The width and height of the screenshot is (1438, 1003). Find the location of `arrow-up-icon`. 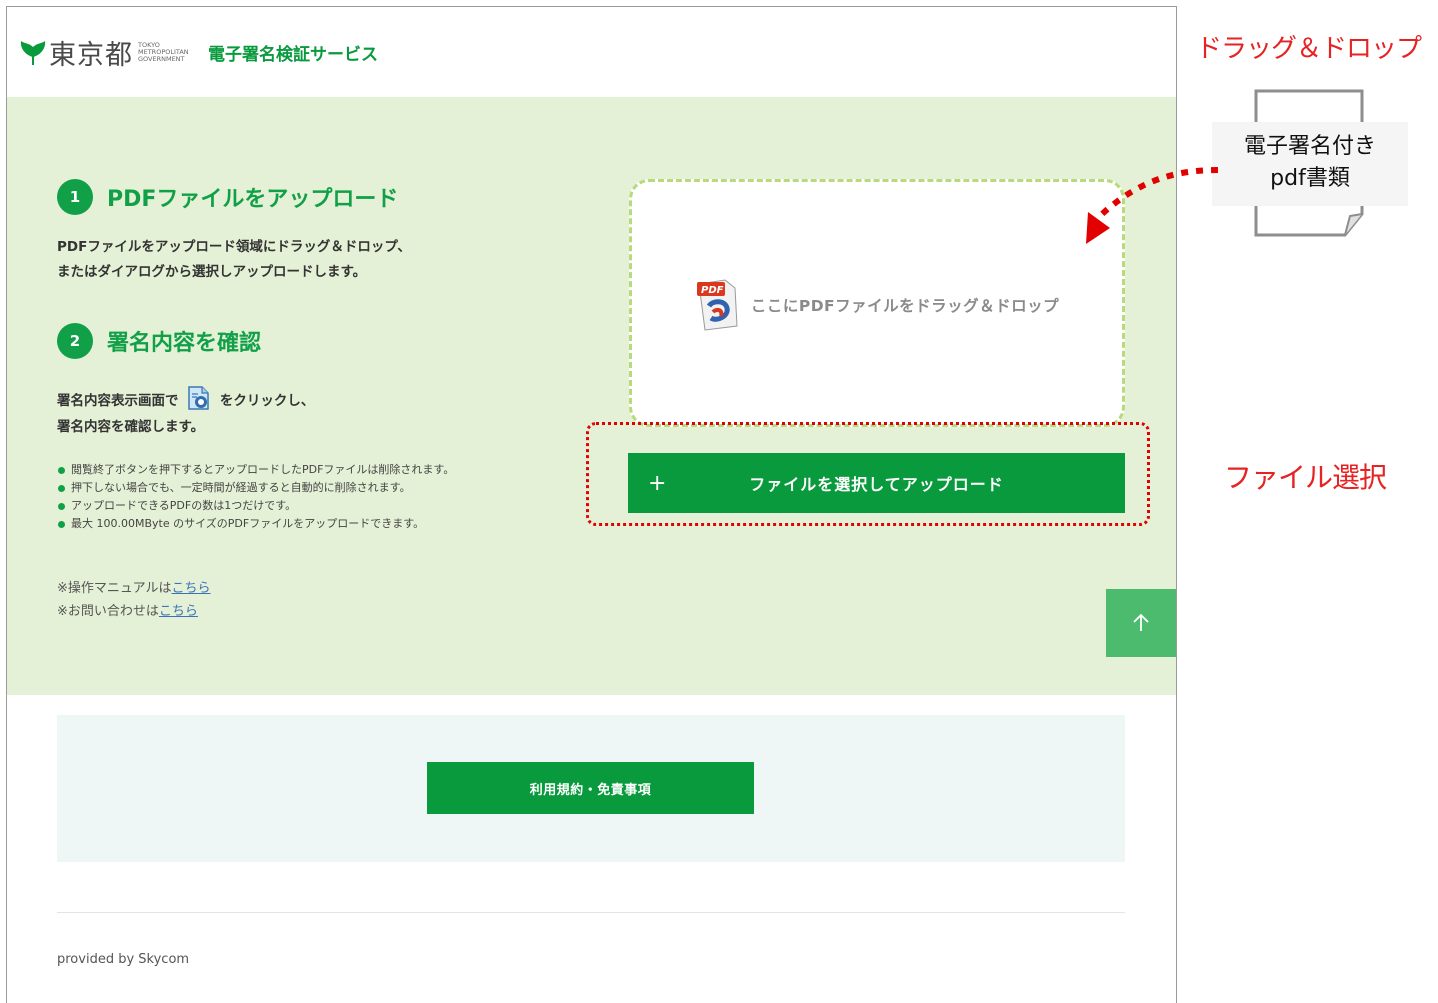

arrow-up-icon is located at coordinates (1141, 622).